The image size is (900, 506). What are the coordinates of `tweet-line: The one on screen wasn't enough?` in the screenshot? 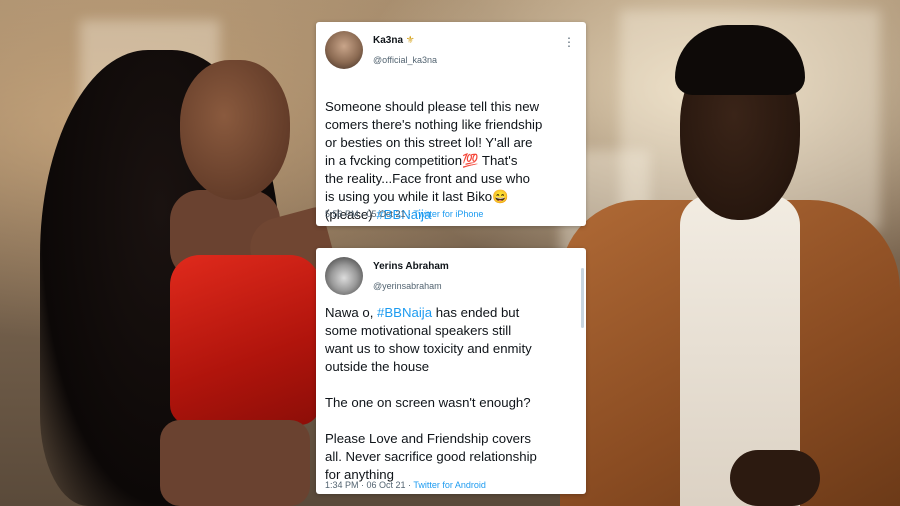 It's located at (428, 402).